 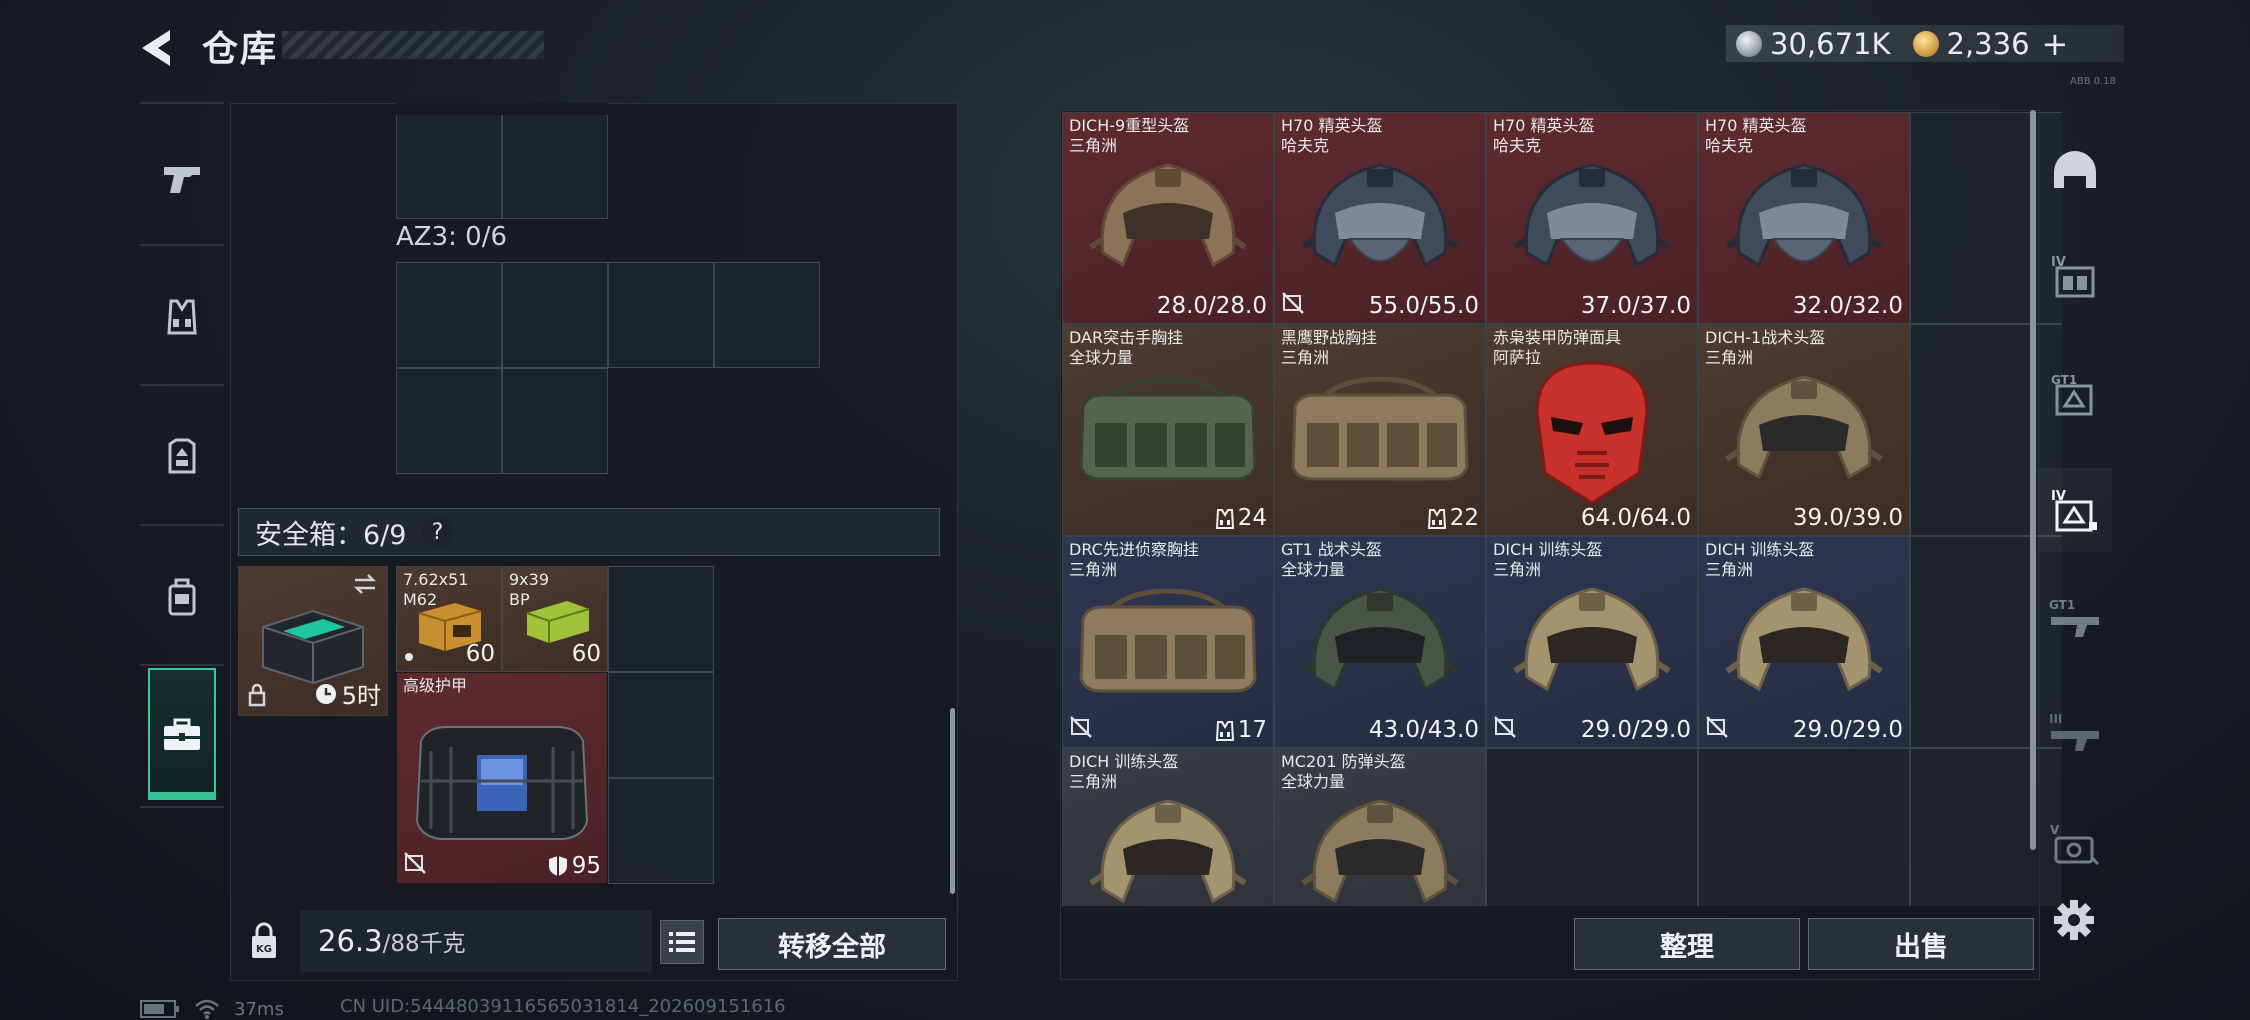 I want to click on nav-weapons, so click(x=182, y=179).